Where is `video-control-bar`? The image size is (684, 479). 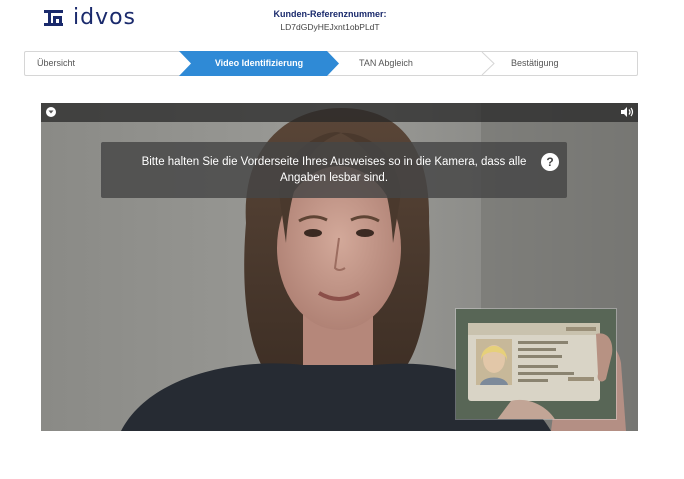
video-control-bar is located at coordinates (339, 112).